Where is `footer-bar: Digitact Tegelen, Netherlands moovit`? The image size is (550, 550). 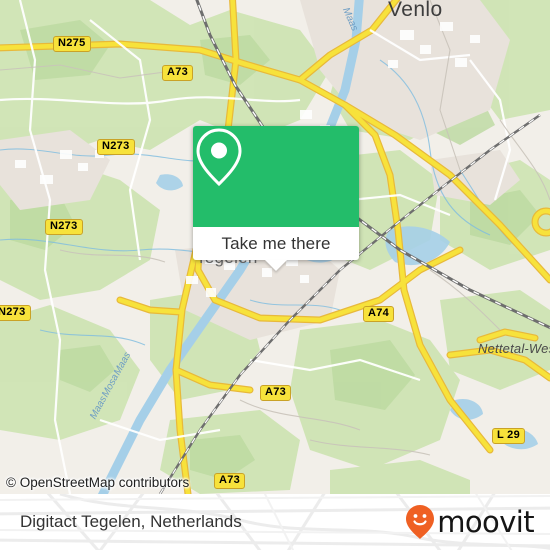 footer-bar: Digitact Tegelen, Netherlands moovit is located at coordinates (275, 522).